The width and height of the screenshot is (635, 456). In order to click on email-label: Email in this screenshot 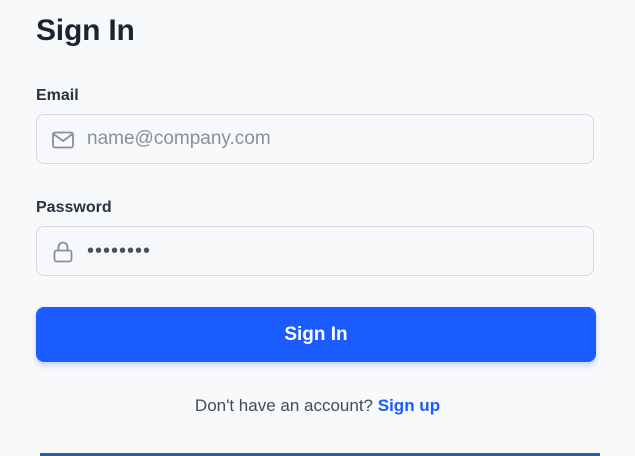, I will do `click(57, 95)`.